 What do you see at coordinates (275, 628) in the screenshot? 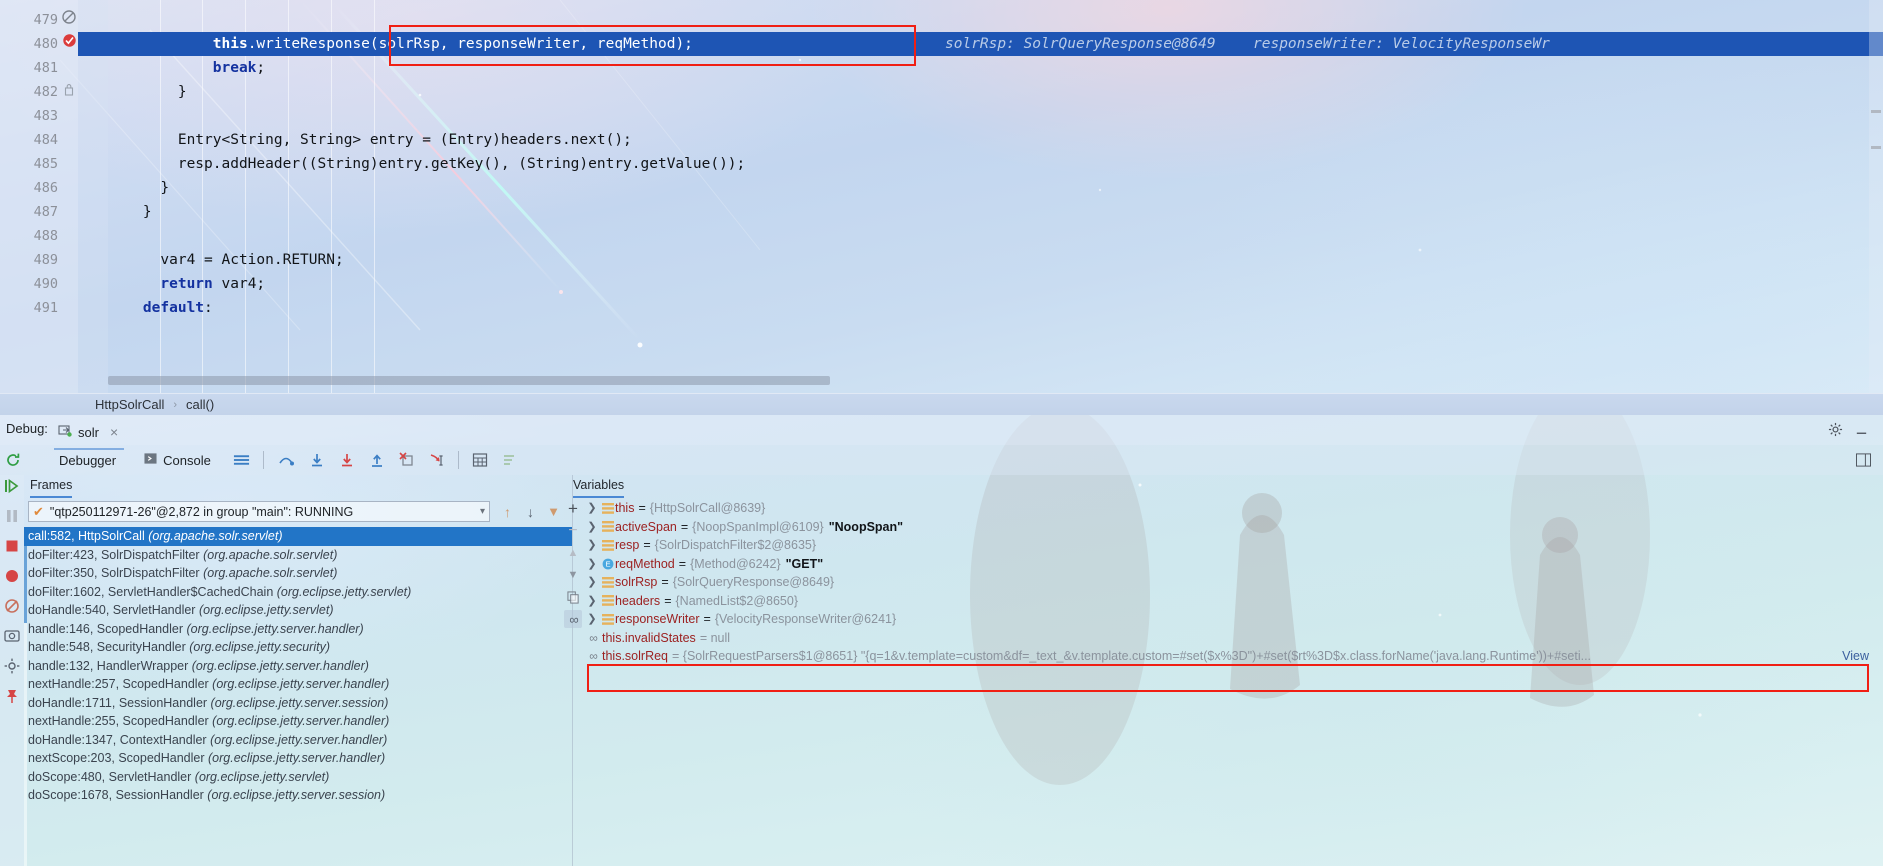
I see `frame-package: (org.eclipse.jetty.server.handler)` at bounding box center [275, 628].